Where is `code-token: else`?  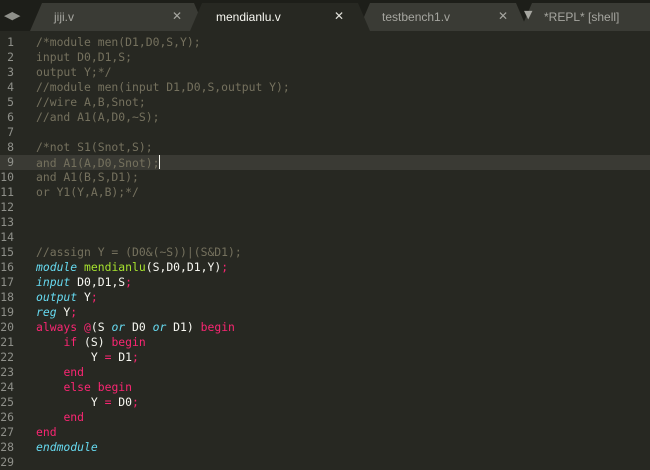 code-token: else is located at coordinates (77, 387).